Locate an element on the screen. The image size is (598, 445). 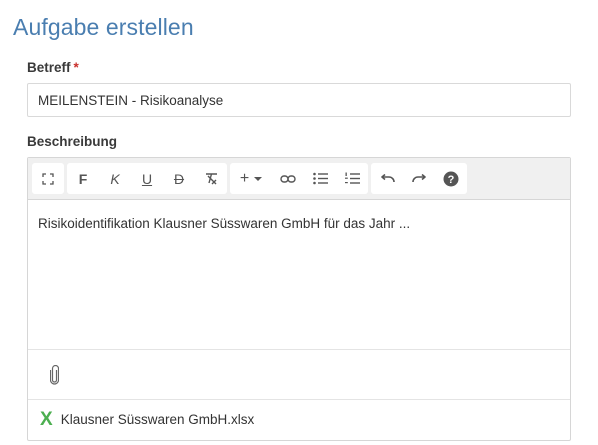
link-button is located at coordinates (288, 178).